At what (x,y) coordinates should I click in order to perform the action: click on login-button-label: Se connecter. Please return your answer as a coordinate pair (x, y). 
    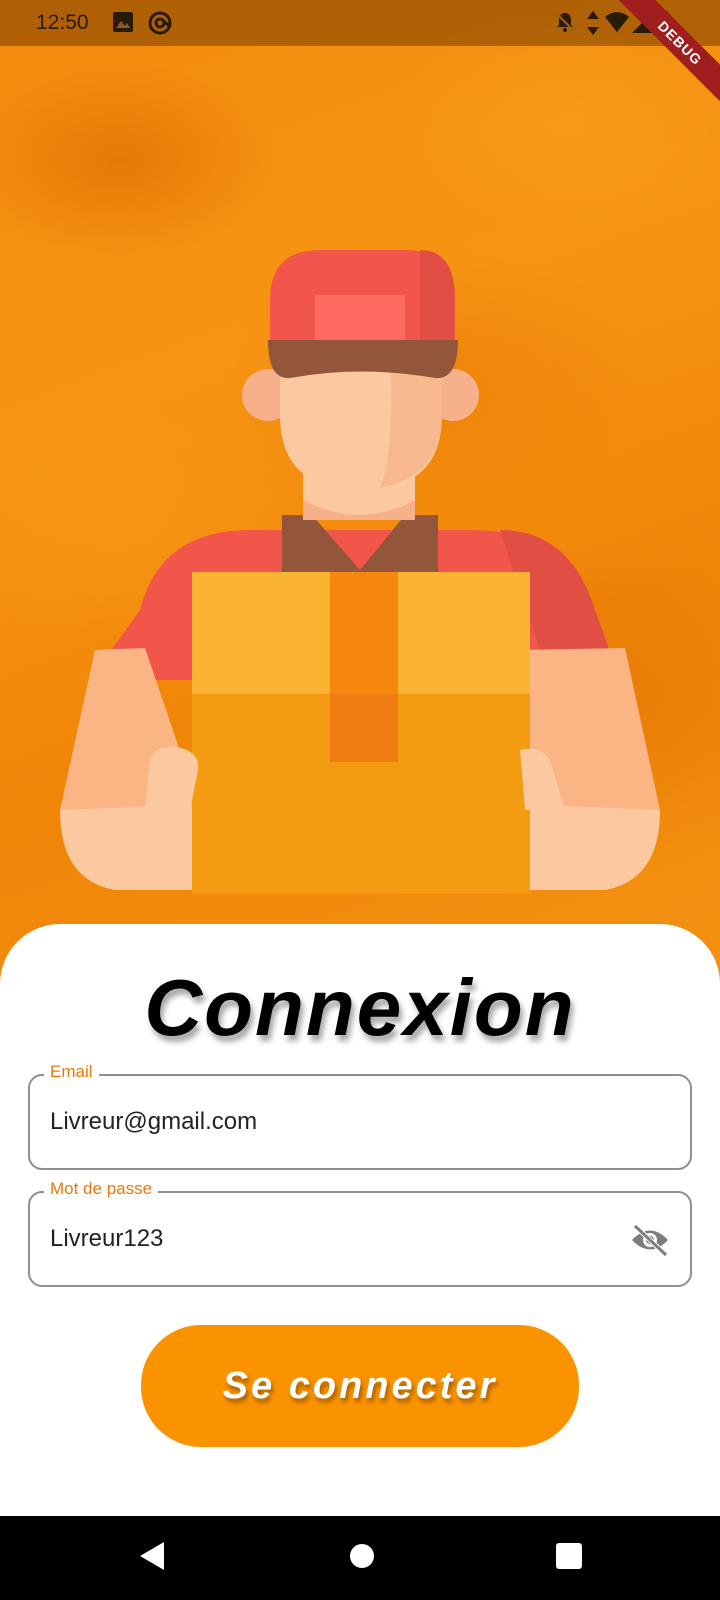
    Looking at the image, I should click on (360, 1385).